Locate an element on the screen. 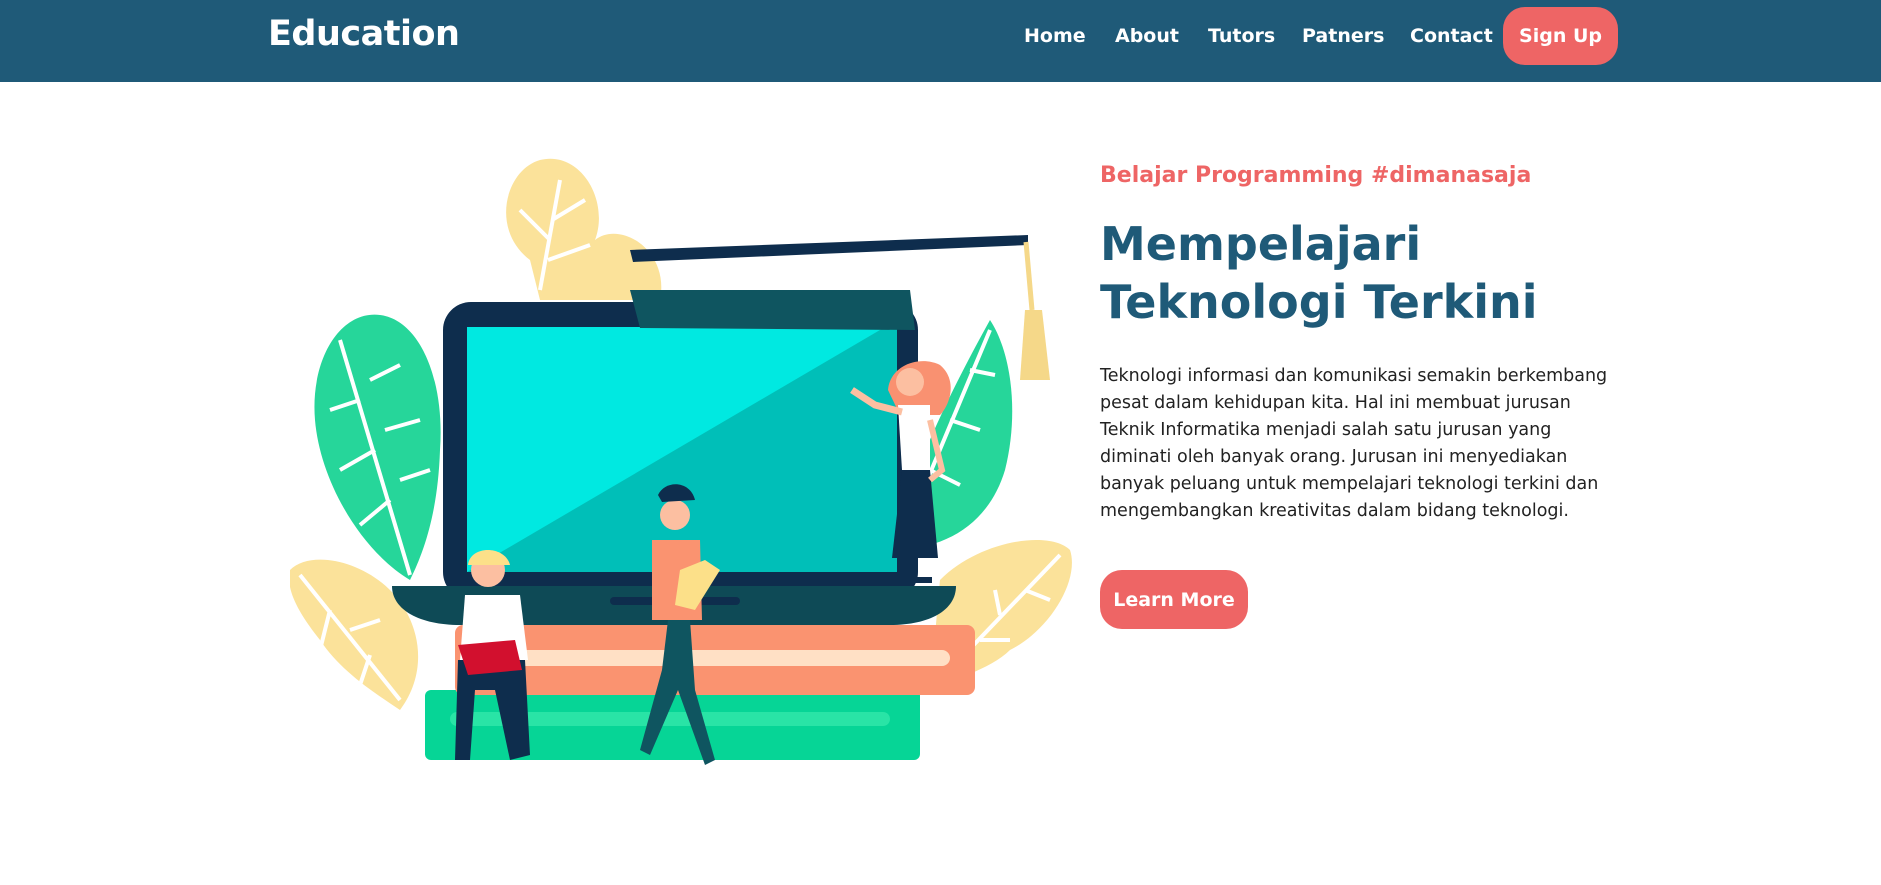 This screenshot has width=1881, height=885. yellow-leaf-top is located at coordinates (584, 229).